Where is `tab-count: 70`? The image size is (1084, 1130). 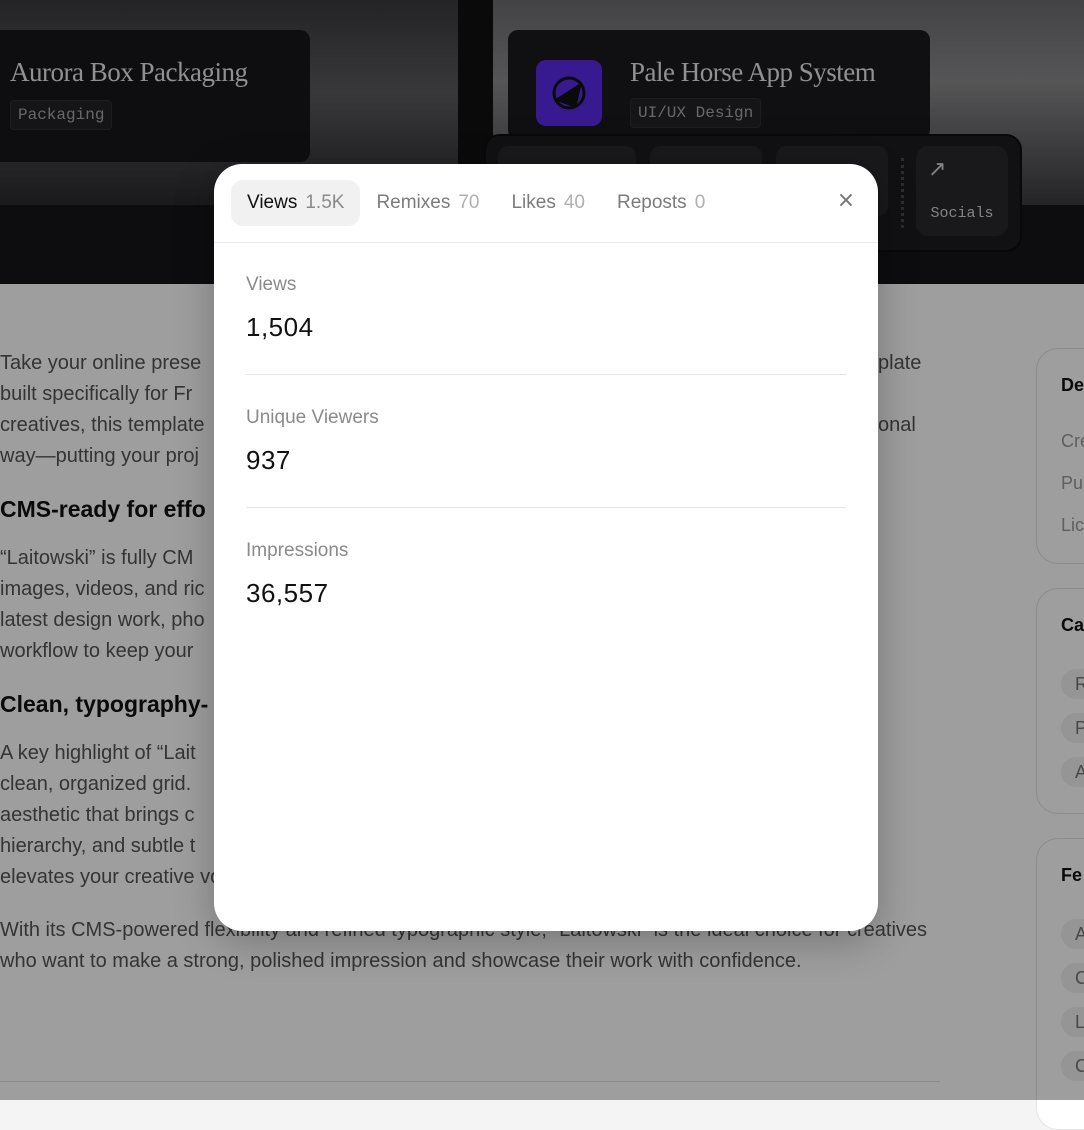
tab-count: 70 is located at coordinates (469, 202).